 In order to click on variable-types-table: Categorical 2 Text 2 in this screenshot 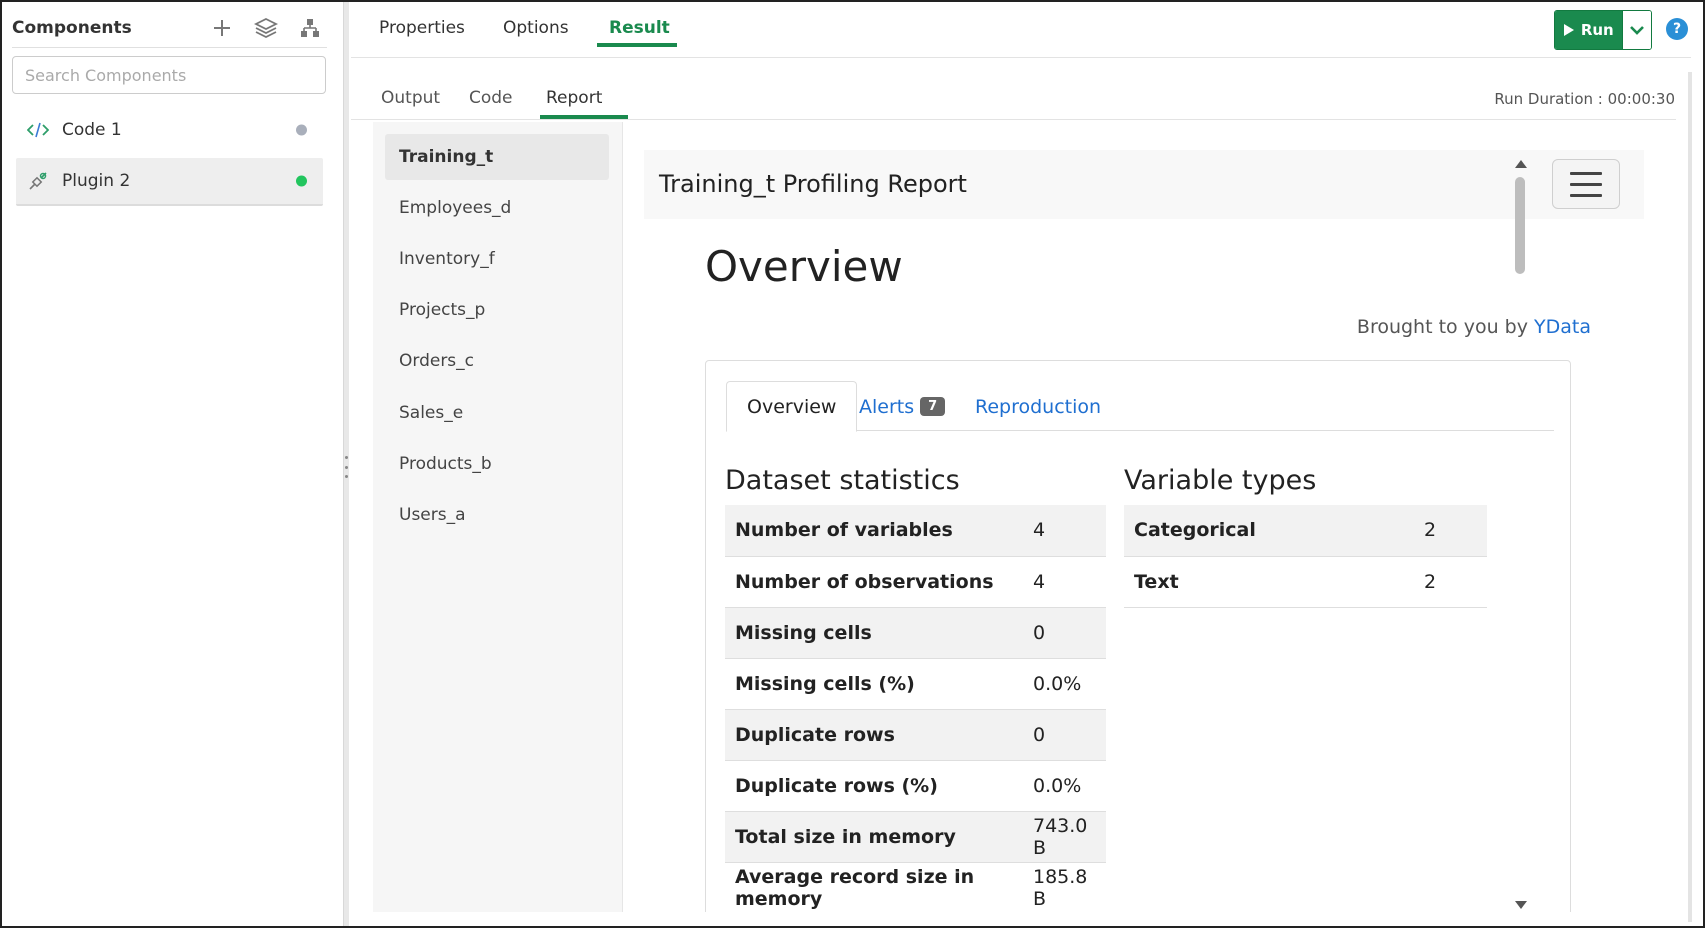, I will do `click(1305, 556)`.